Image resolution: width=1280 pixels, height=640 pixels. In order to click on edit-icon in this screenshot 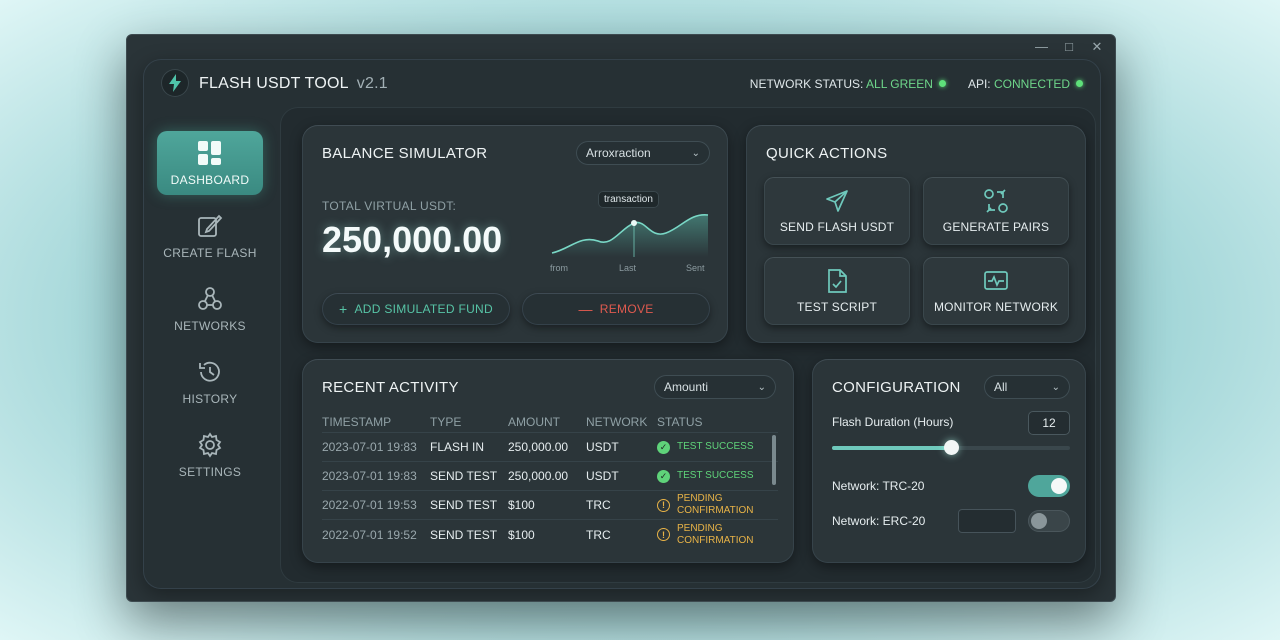, I will do `click(210, 226)`.